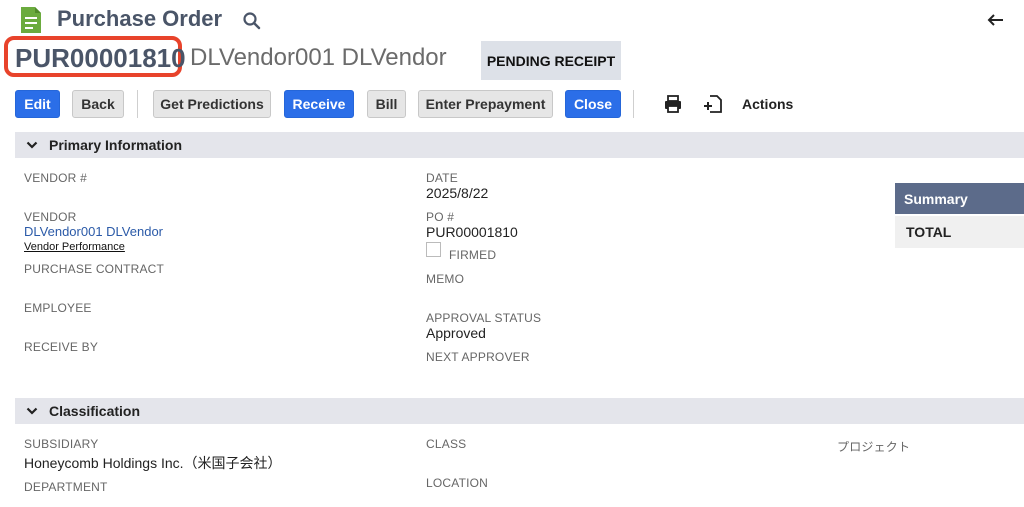 The image size is (1024, 507). Describe the element at coordinates (457, 483) in the screenshot. I see `location-label: LOCATION` at that location.